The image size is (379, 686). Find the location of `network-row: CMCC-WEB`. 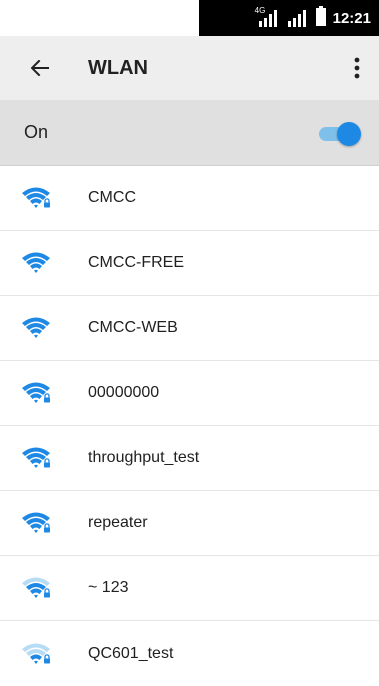

network-row: CMCC-WEB is located at coordinates (189, 328).